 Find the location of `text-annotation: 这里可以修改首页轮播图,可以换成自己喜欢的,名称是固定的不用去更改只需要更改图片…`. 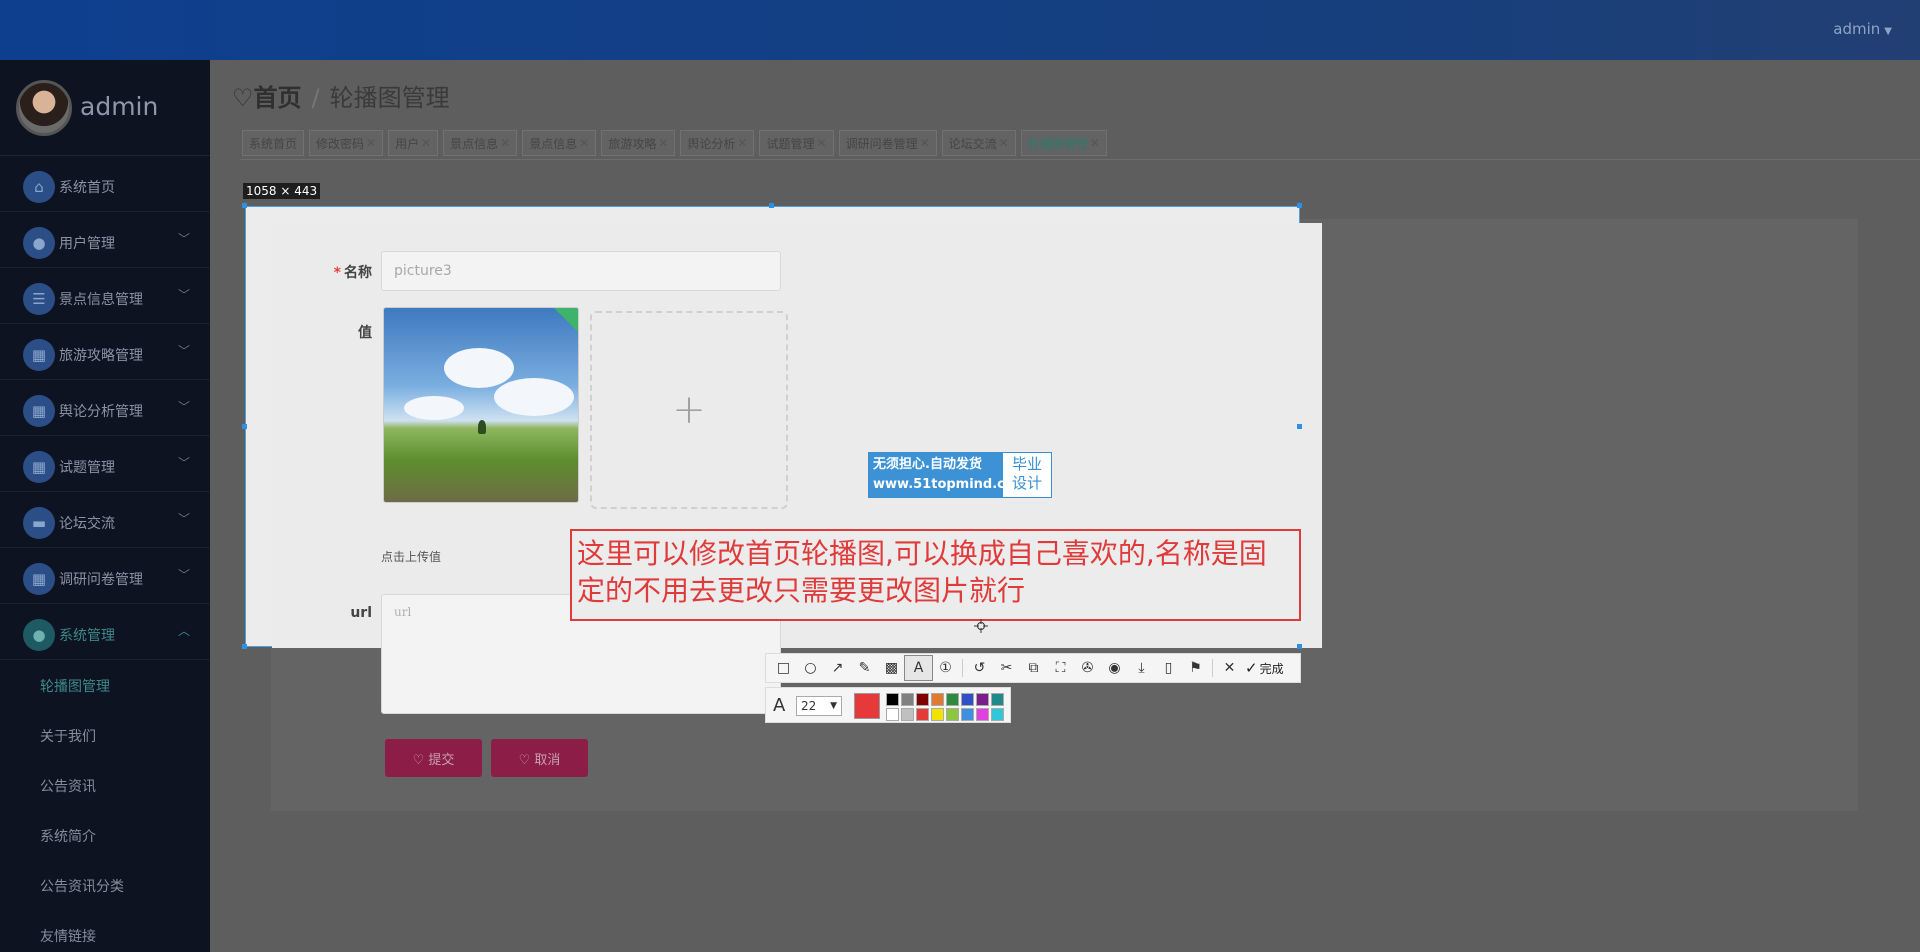

text-annotation: 这里可以修改首页轮播图,可以换成自己喜欢的,名称是固定的不用去更改只需要更改图片… is located at coordinates (935, 575).